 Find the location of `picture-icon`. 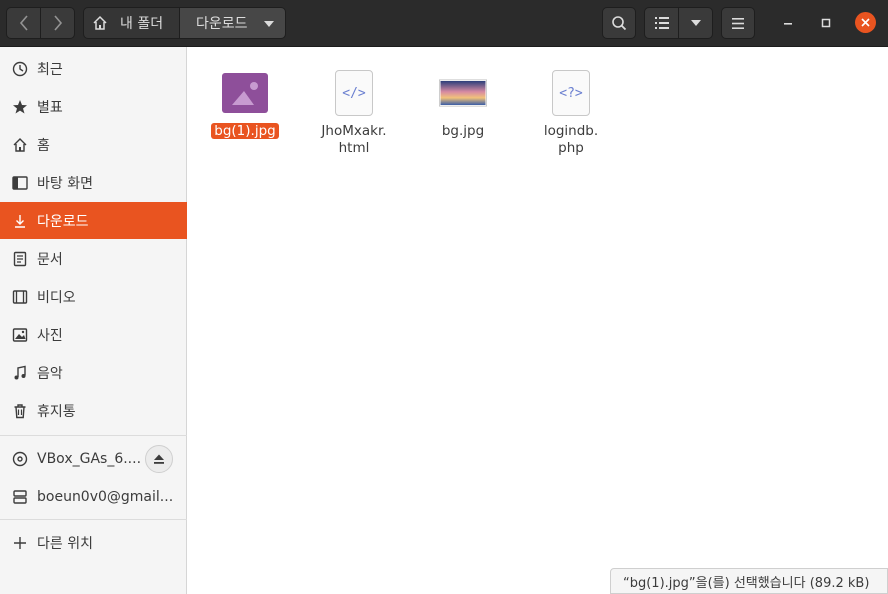

picture-icon is located at coordinates (19, 335).